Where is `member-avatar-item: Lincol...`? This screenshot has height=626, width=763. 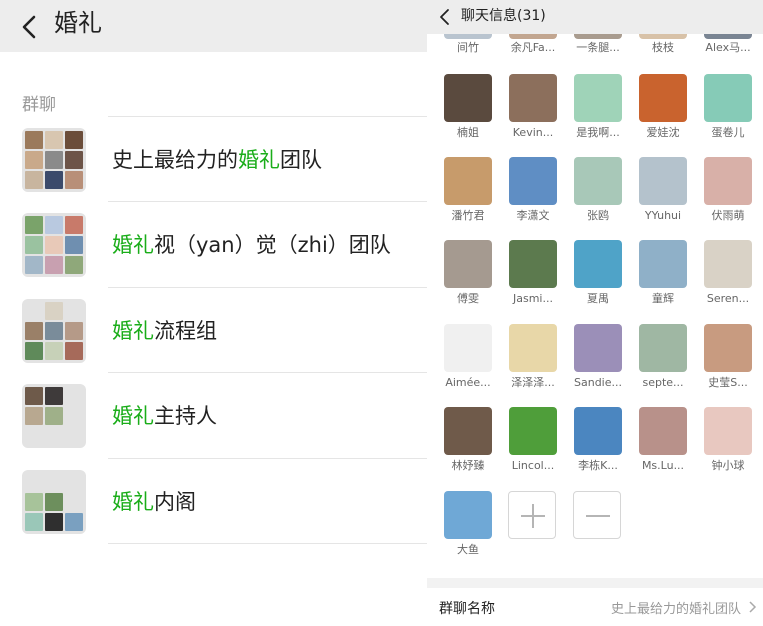 member-avatar-item: Lincol... is located at coordinates (533, 440).